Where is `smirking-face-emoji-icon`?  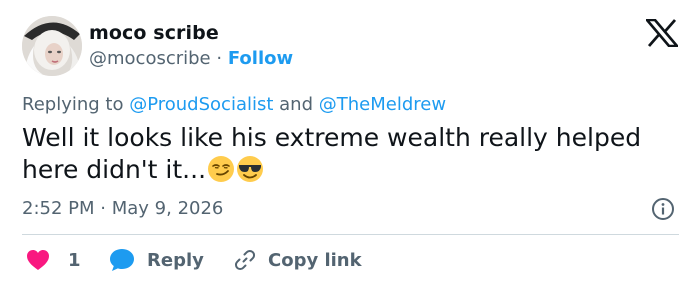 smirking-face-emoji-icon is located at coordinates (221, 169).